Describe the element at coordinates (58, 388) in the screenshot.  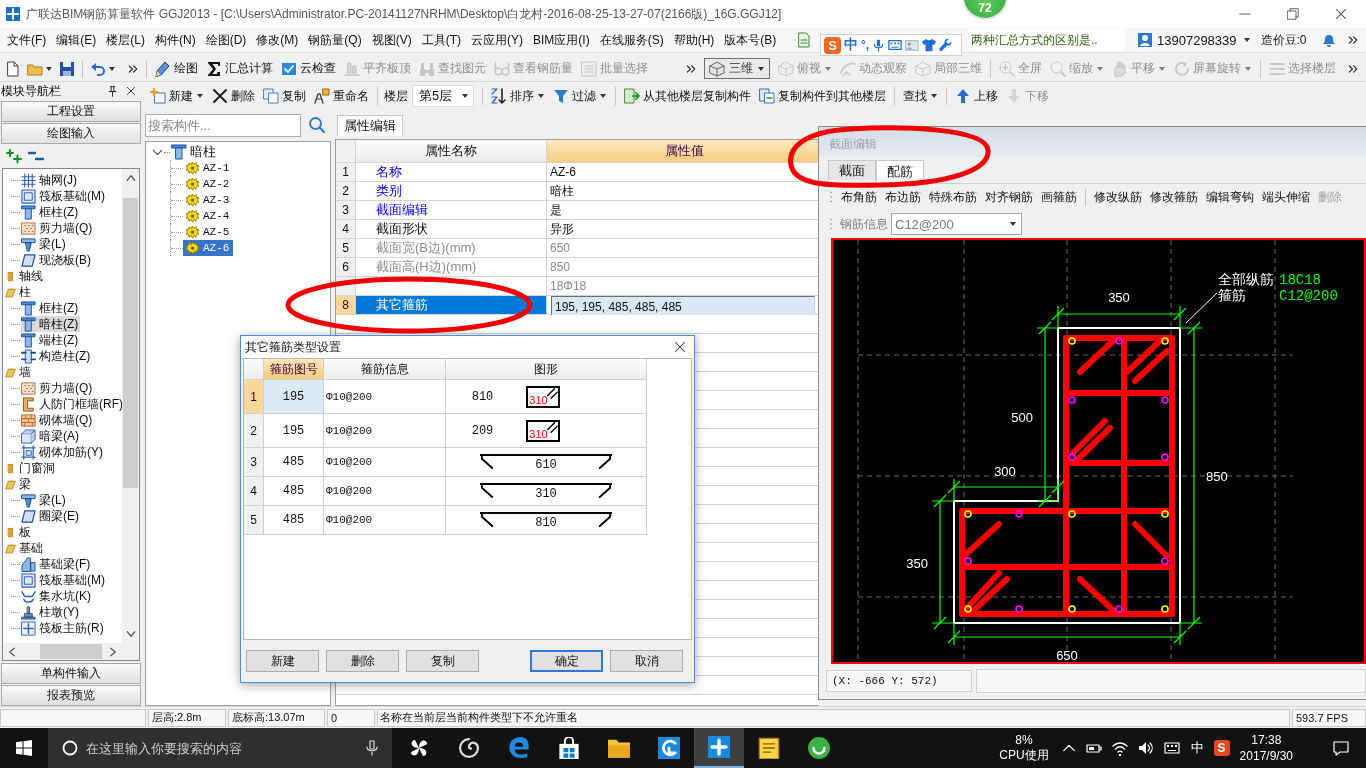
I see `tree-item: 剪力墙(Q)` at that location.